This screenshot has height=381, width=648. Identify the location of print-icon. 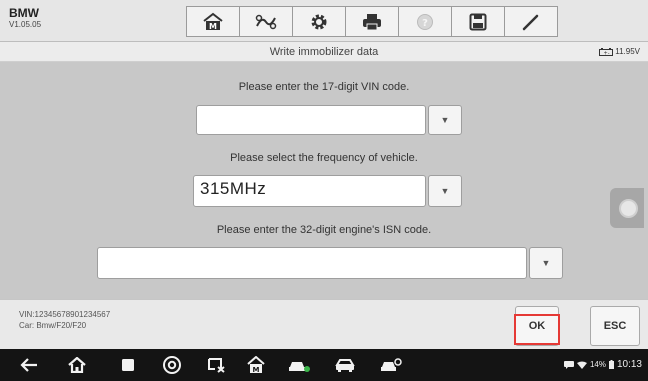
(372, 21).